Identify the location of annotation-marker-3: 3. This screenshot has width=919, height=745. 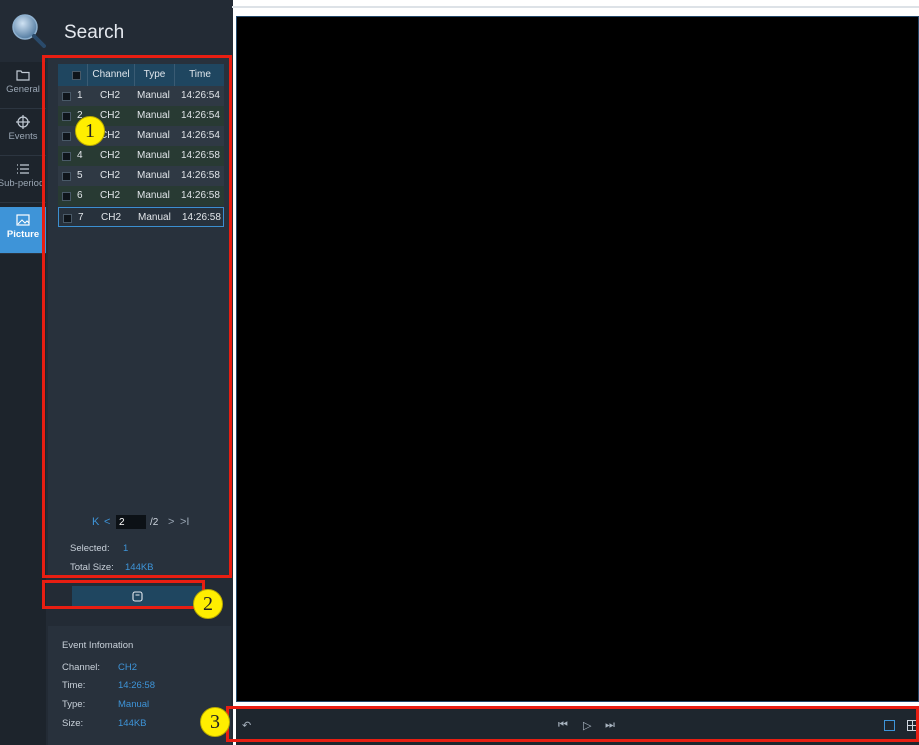
(215, 722).